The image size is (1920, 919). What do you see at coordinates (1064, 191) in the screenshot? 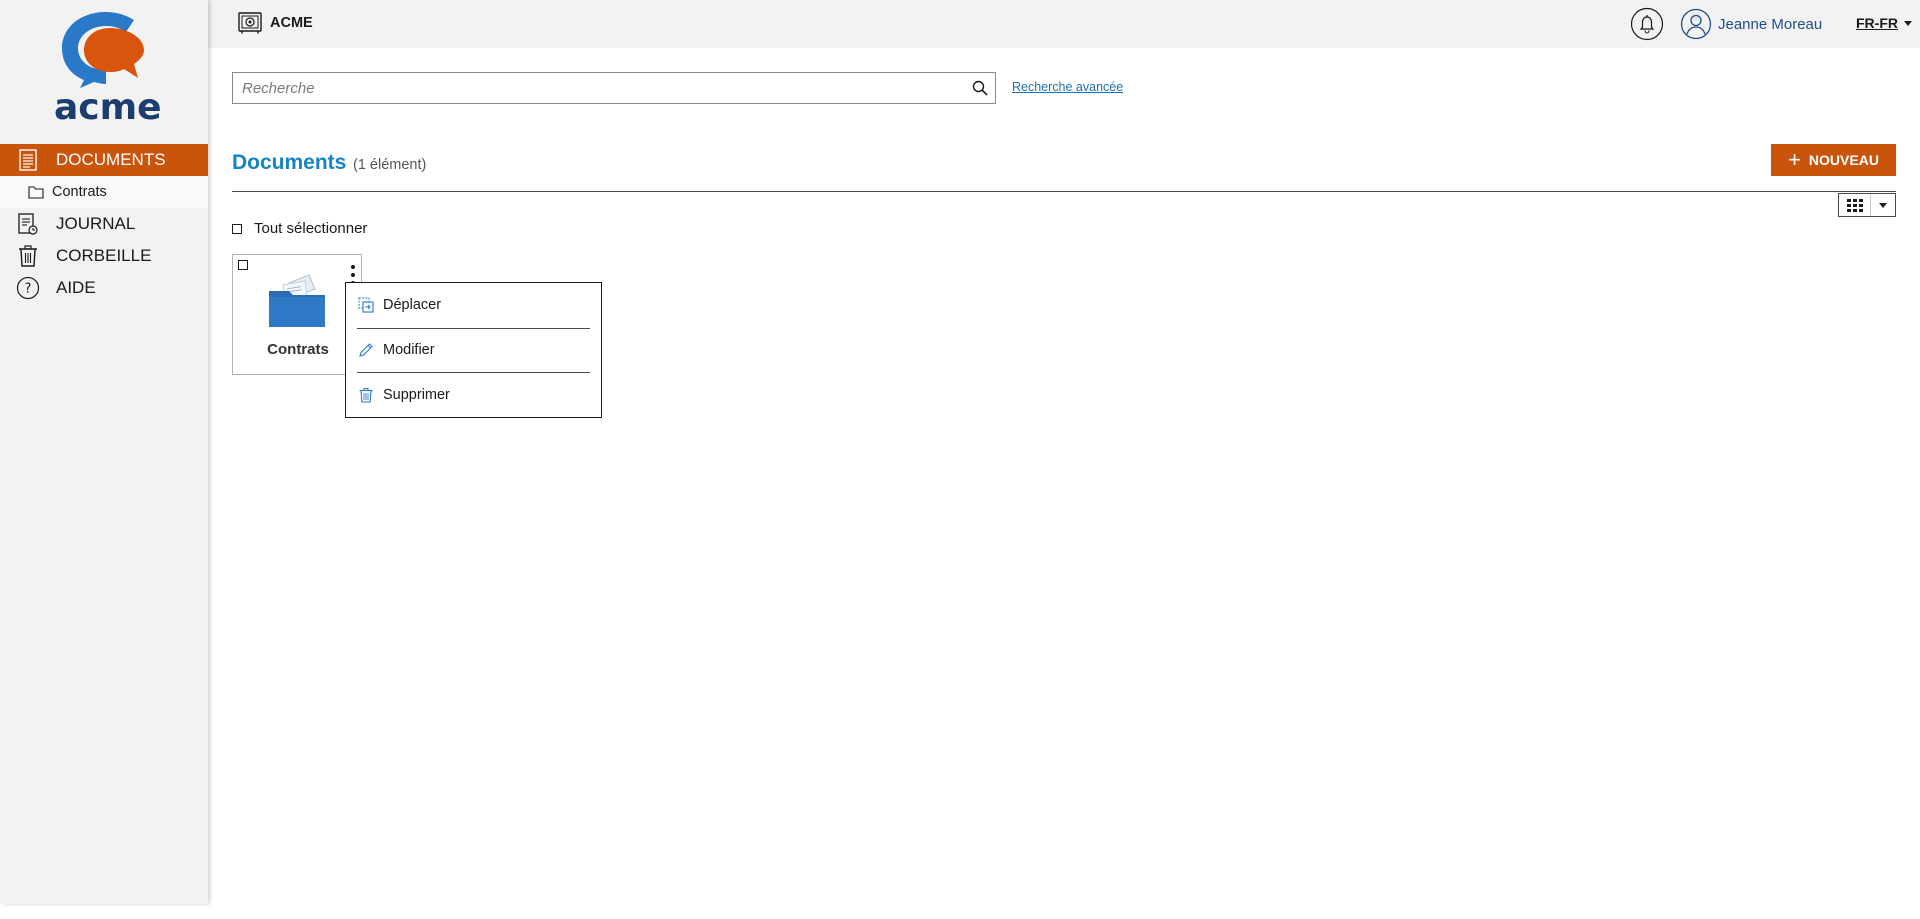
I see `divider` at bounding box center [1064, 191].